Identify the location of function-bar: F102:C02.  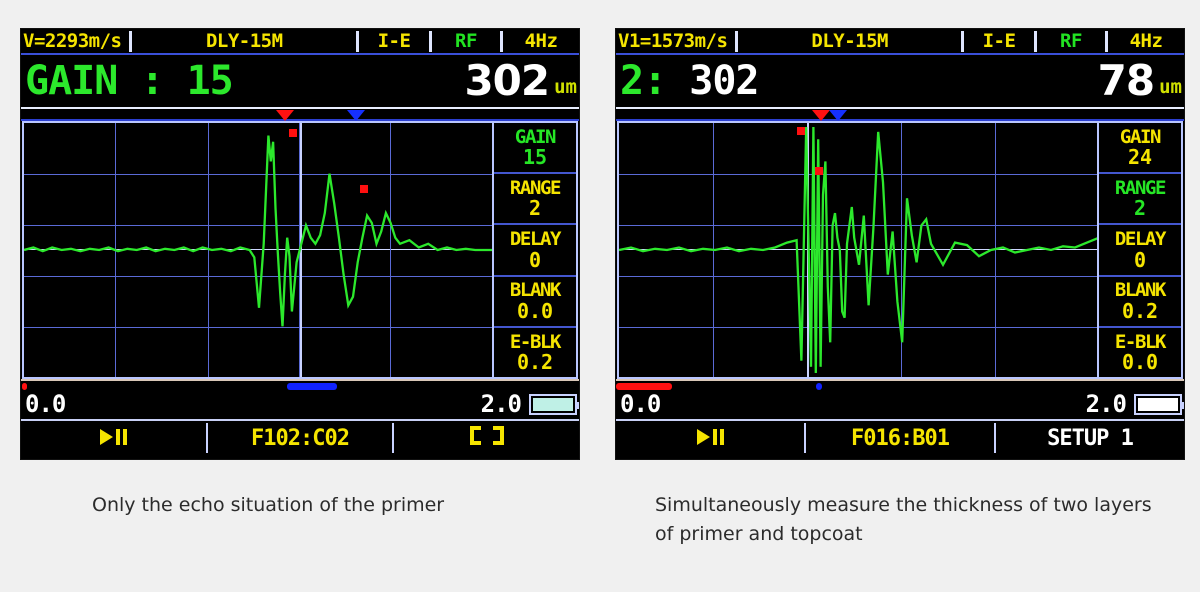
(300, 438).